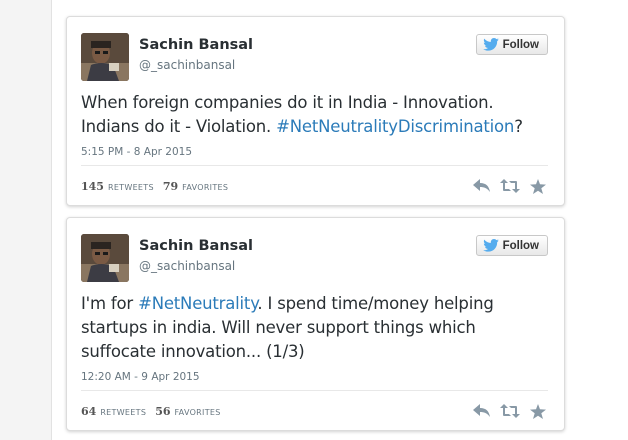 The width and height of the screenshot is (628, 440). I want to click on left-page-gutter, so click(26, 220).